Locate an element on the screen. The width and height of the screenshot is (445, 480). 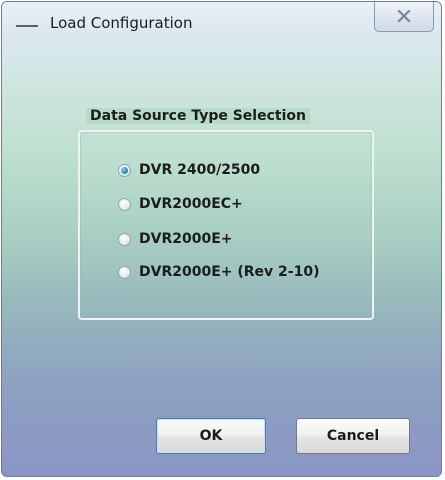
radio-option-dvr-2400-2500: DVR 2400/2500 is located at coordinates (189, 170).